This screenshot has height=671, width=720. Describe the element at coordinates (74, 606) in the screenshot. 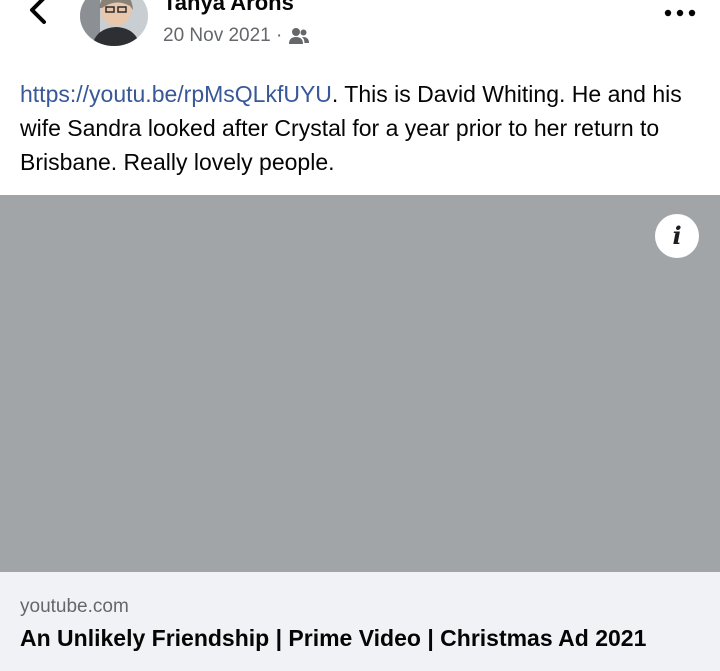

I see `link-domain: youtube.com` at that location.